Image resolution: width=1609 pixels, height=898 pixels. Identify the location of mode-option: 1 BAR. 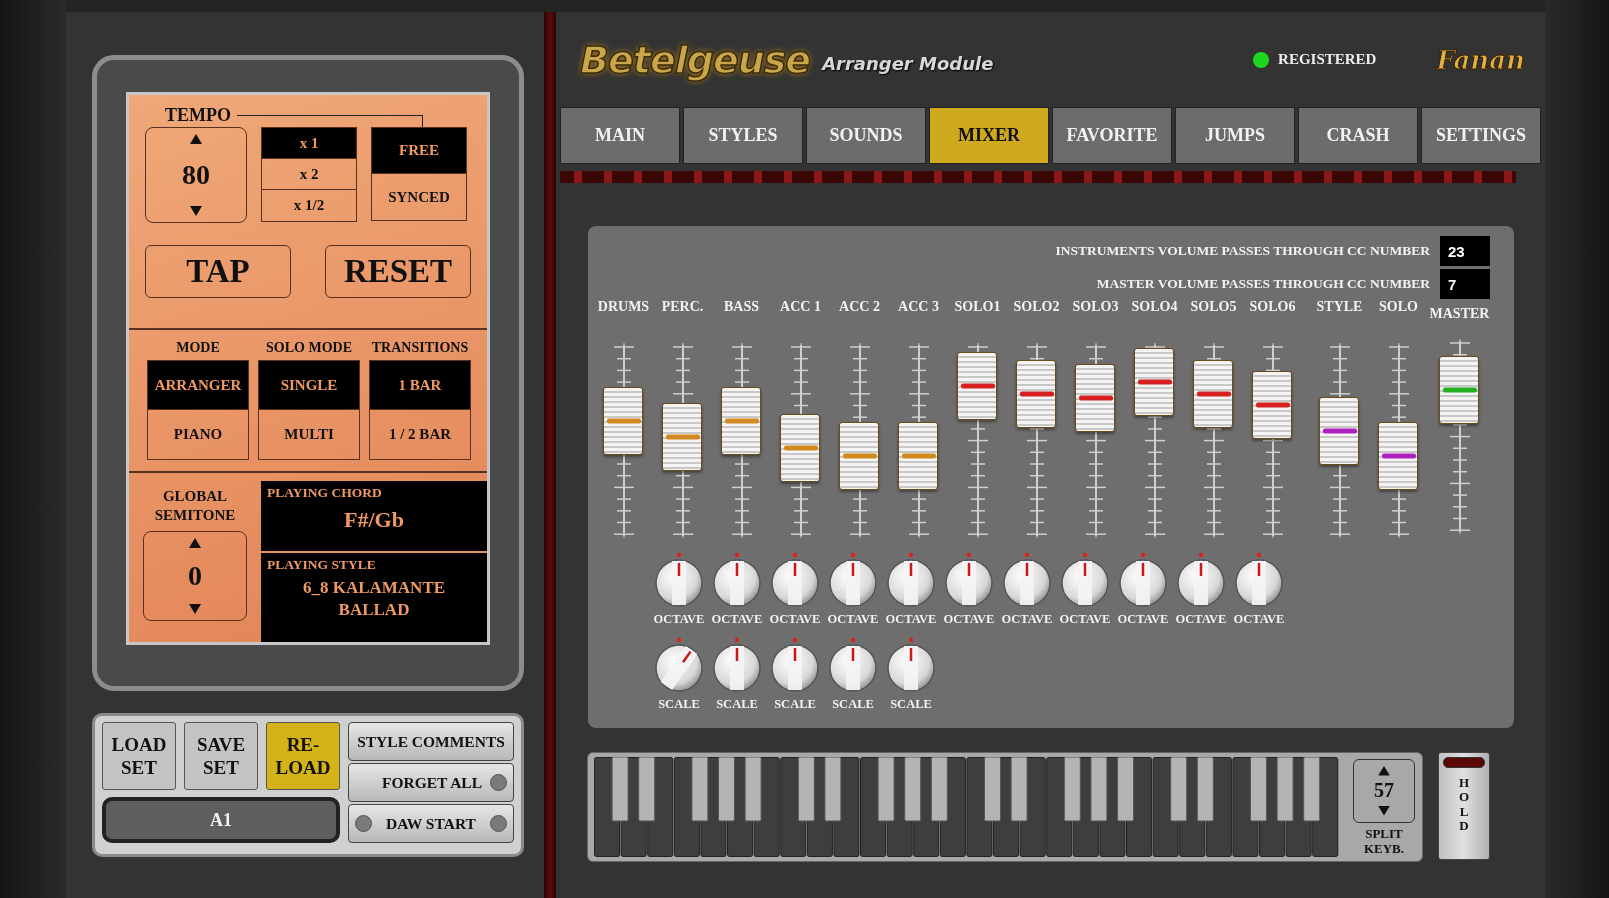
(420, 385).